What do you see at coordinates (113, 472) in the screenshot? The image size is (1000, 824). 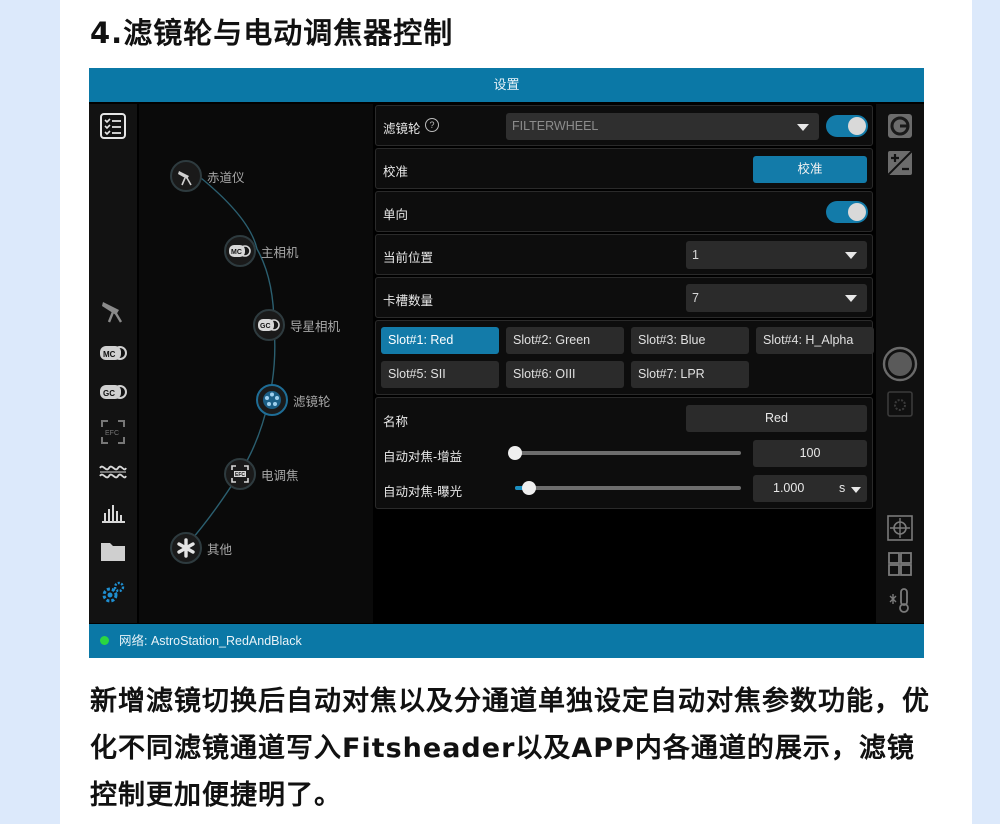 I see `waveform-icon` at bounding box center [113, 472].